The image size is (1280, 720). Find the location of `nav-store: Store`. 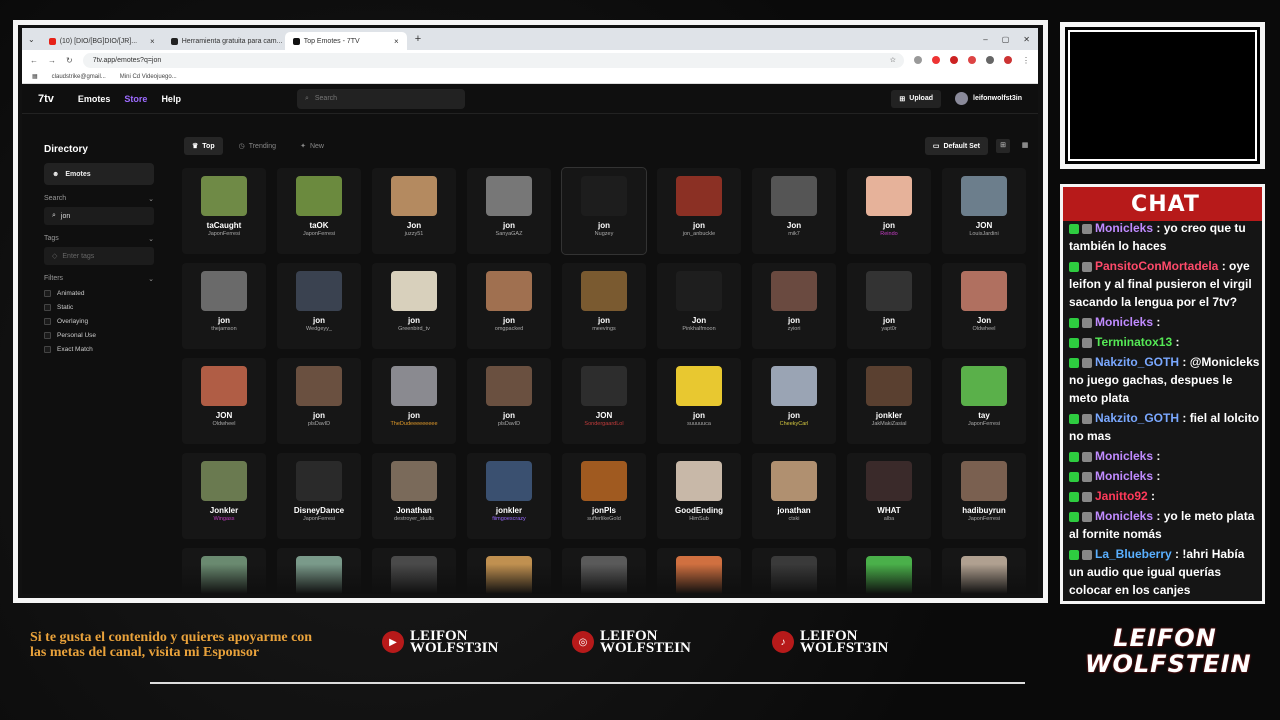

nav-store: Store is located at coordinates (135, 99).